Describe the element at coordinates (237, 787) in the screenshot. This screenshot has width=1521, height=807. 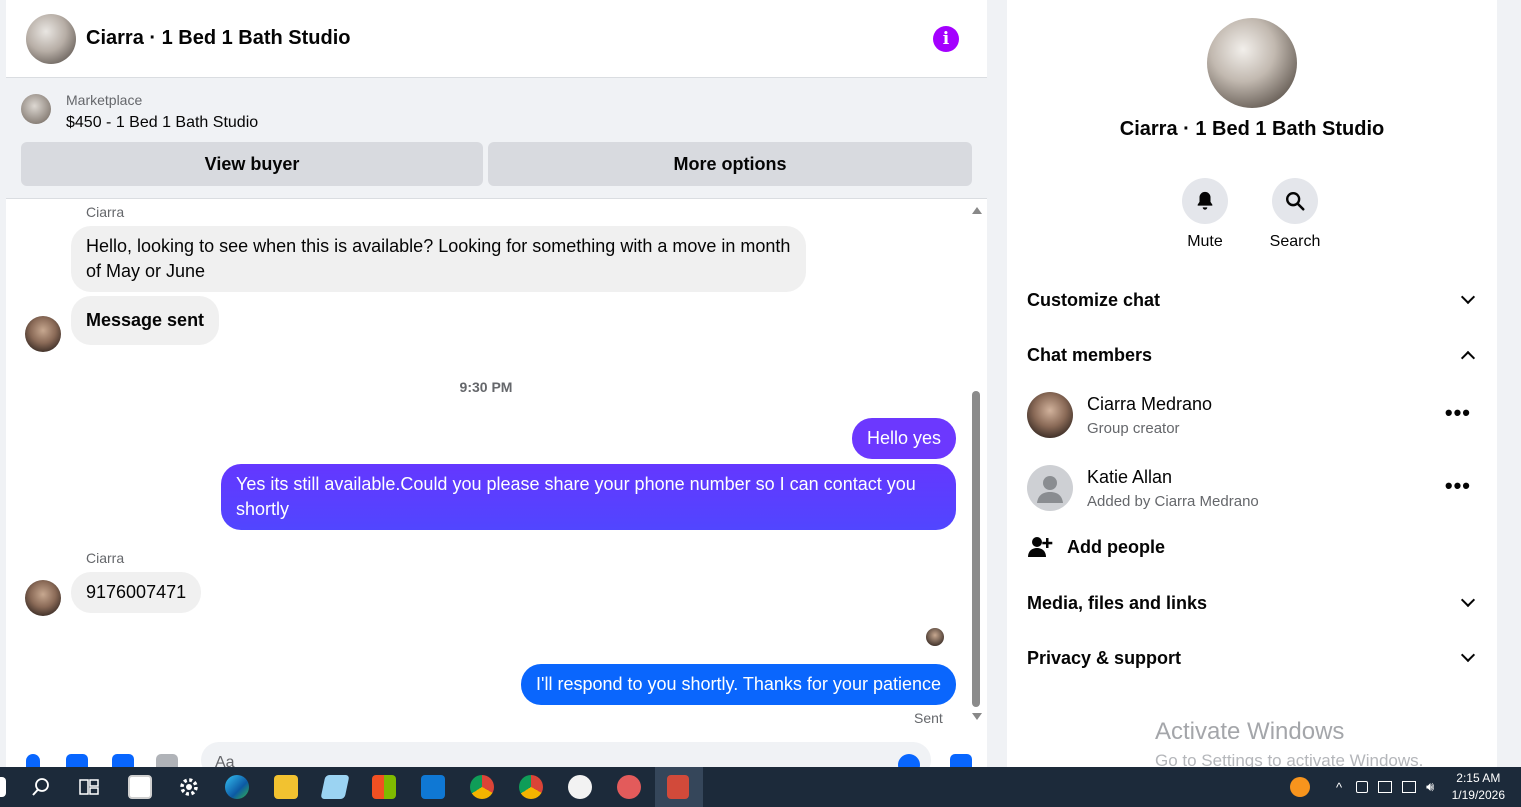
I see `edge-icon` at that location.